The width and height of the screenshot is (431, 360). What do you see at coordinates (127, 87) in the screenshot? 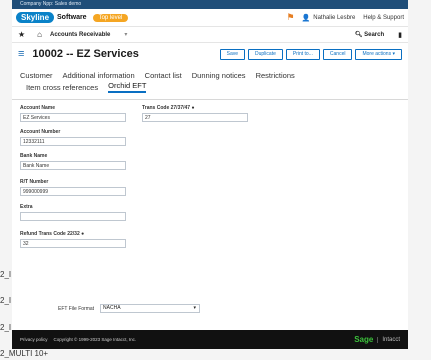
I see `tab-orchid-eft: Orchid EFT` at bounding box center [127, 87].